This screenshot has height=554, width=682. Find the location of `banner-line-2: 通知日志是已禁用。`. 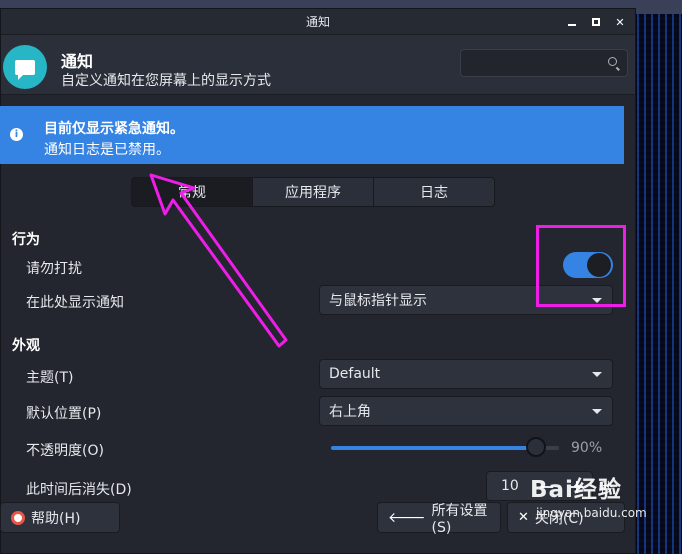

banner-line-2: 通知日志是已禁用。 is located at coordinates (107, 150).